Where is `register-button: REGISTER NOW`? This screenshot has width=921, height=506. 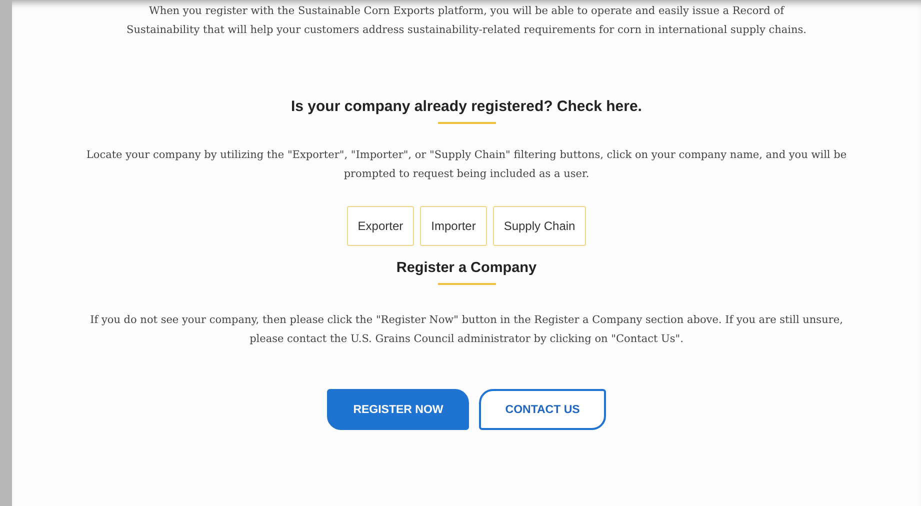 register-button: REGISTER NOW is located at coordinates (398, 409).